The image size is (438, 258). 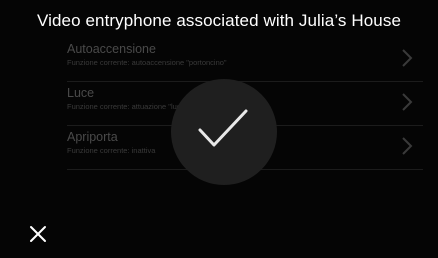 I want to click on settings-item-title: Autoaccensione, so click(x=111, y=49).